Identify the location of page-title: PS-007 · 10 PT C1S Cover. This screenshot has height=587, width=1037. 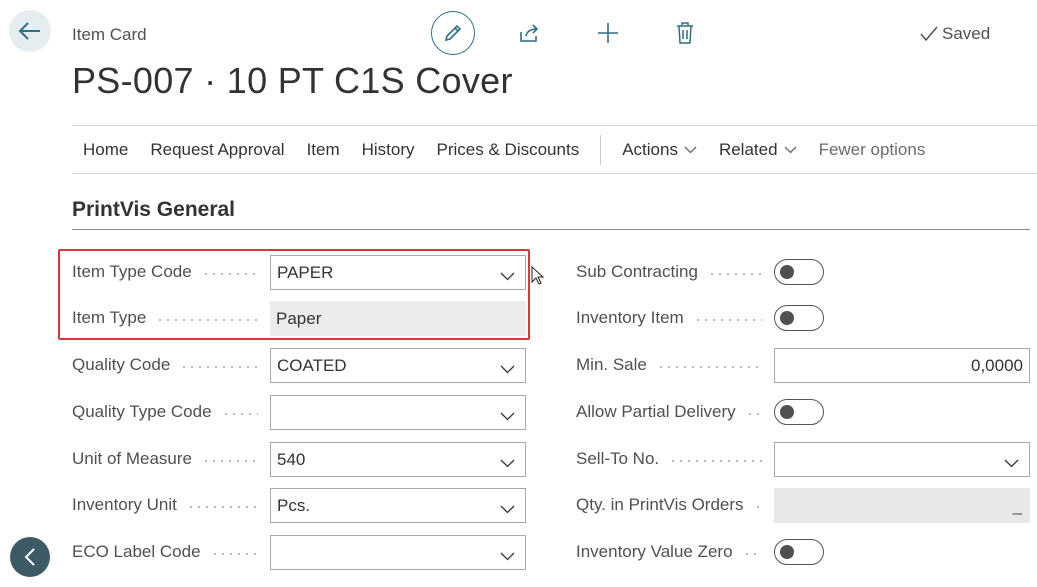
(292, 81).